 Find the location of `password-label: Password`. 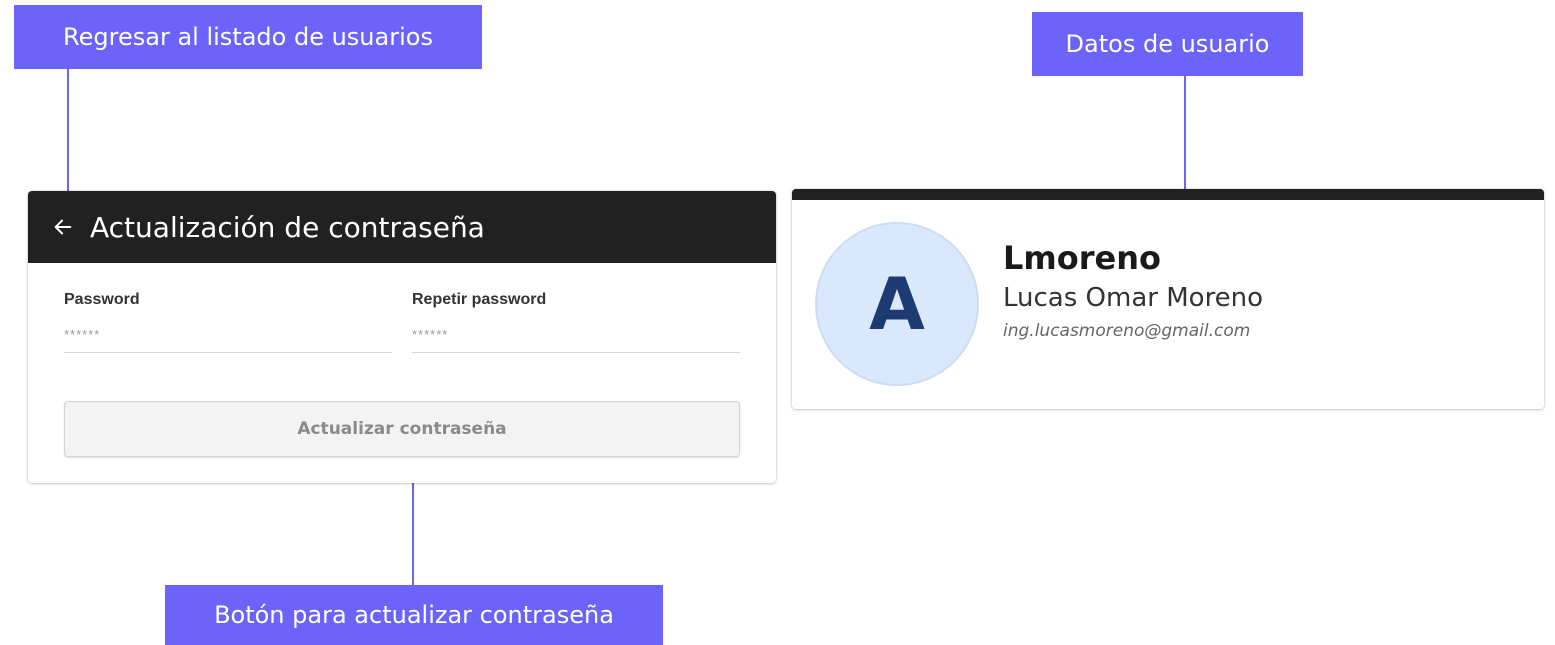

password-label: Password is located at coordinates (102, 299).